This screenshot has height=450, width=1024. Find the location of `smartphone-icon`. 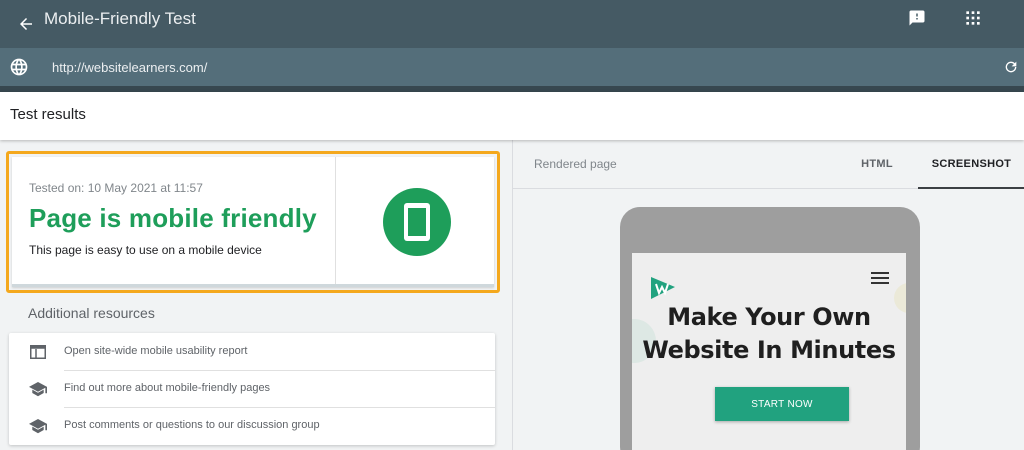

smartphone-icon is located at coordinates (417, 222).